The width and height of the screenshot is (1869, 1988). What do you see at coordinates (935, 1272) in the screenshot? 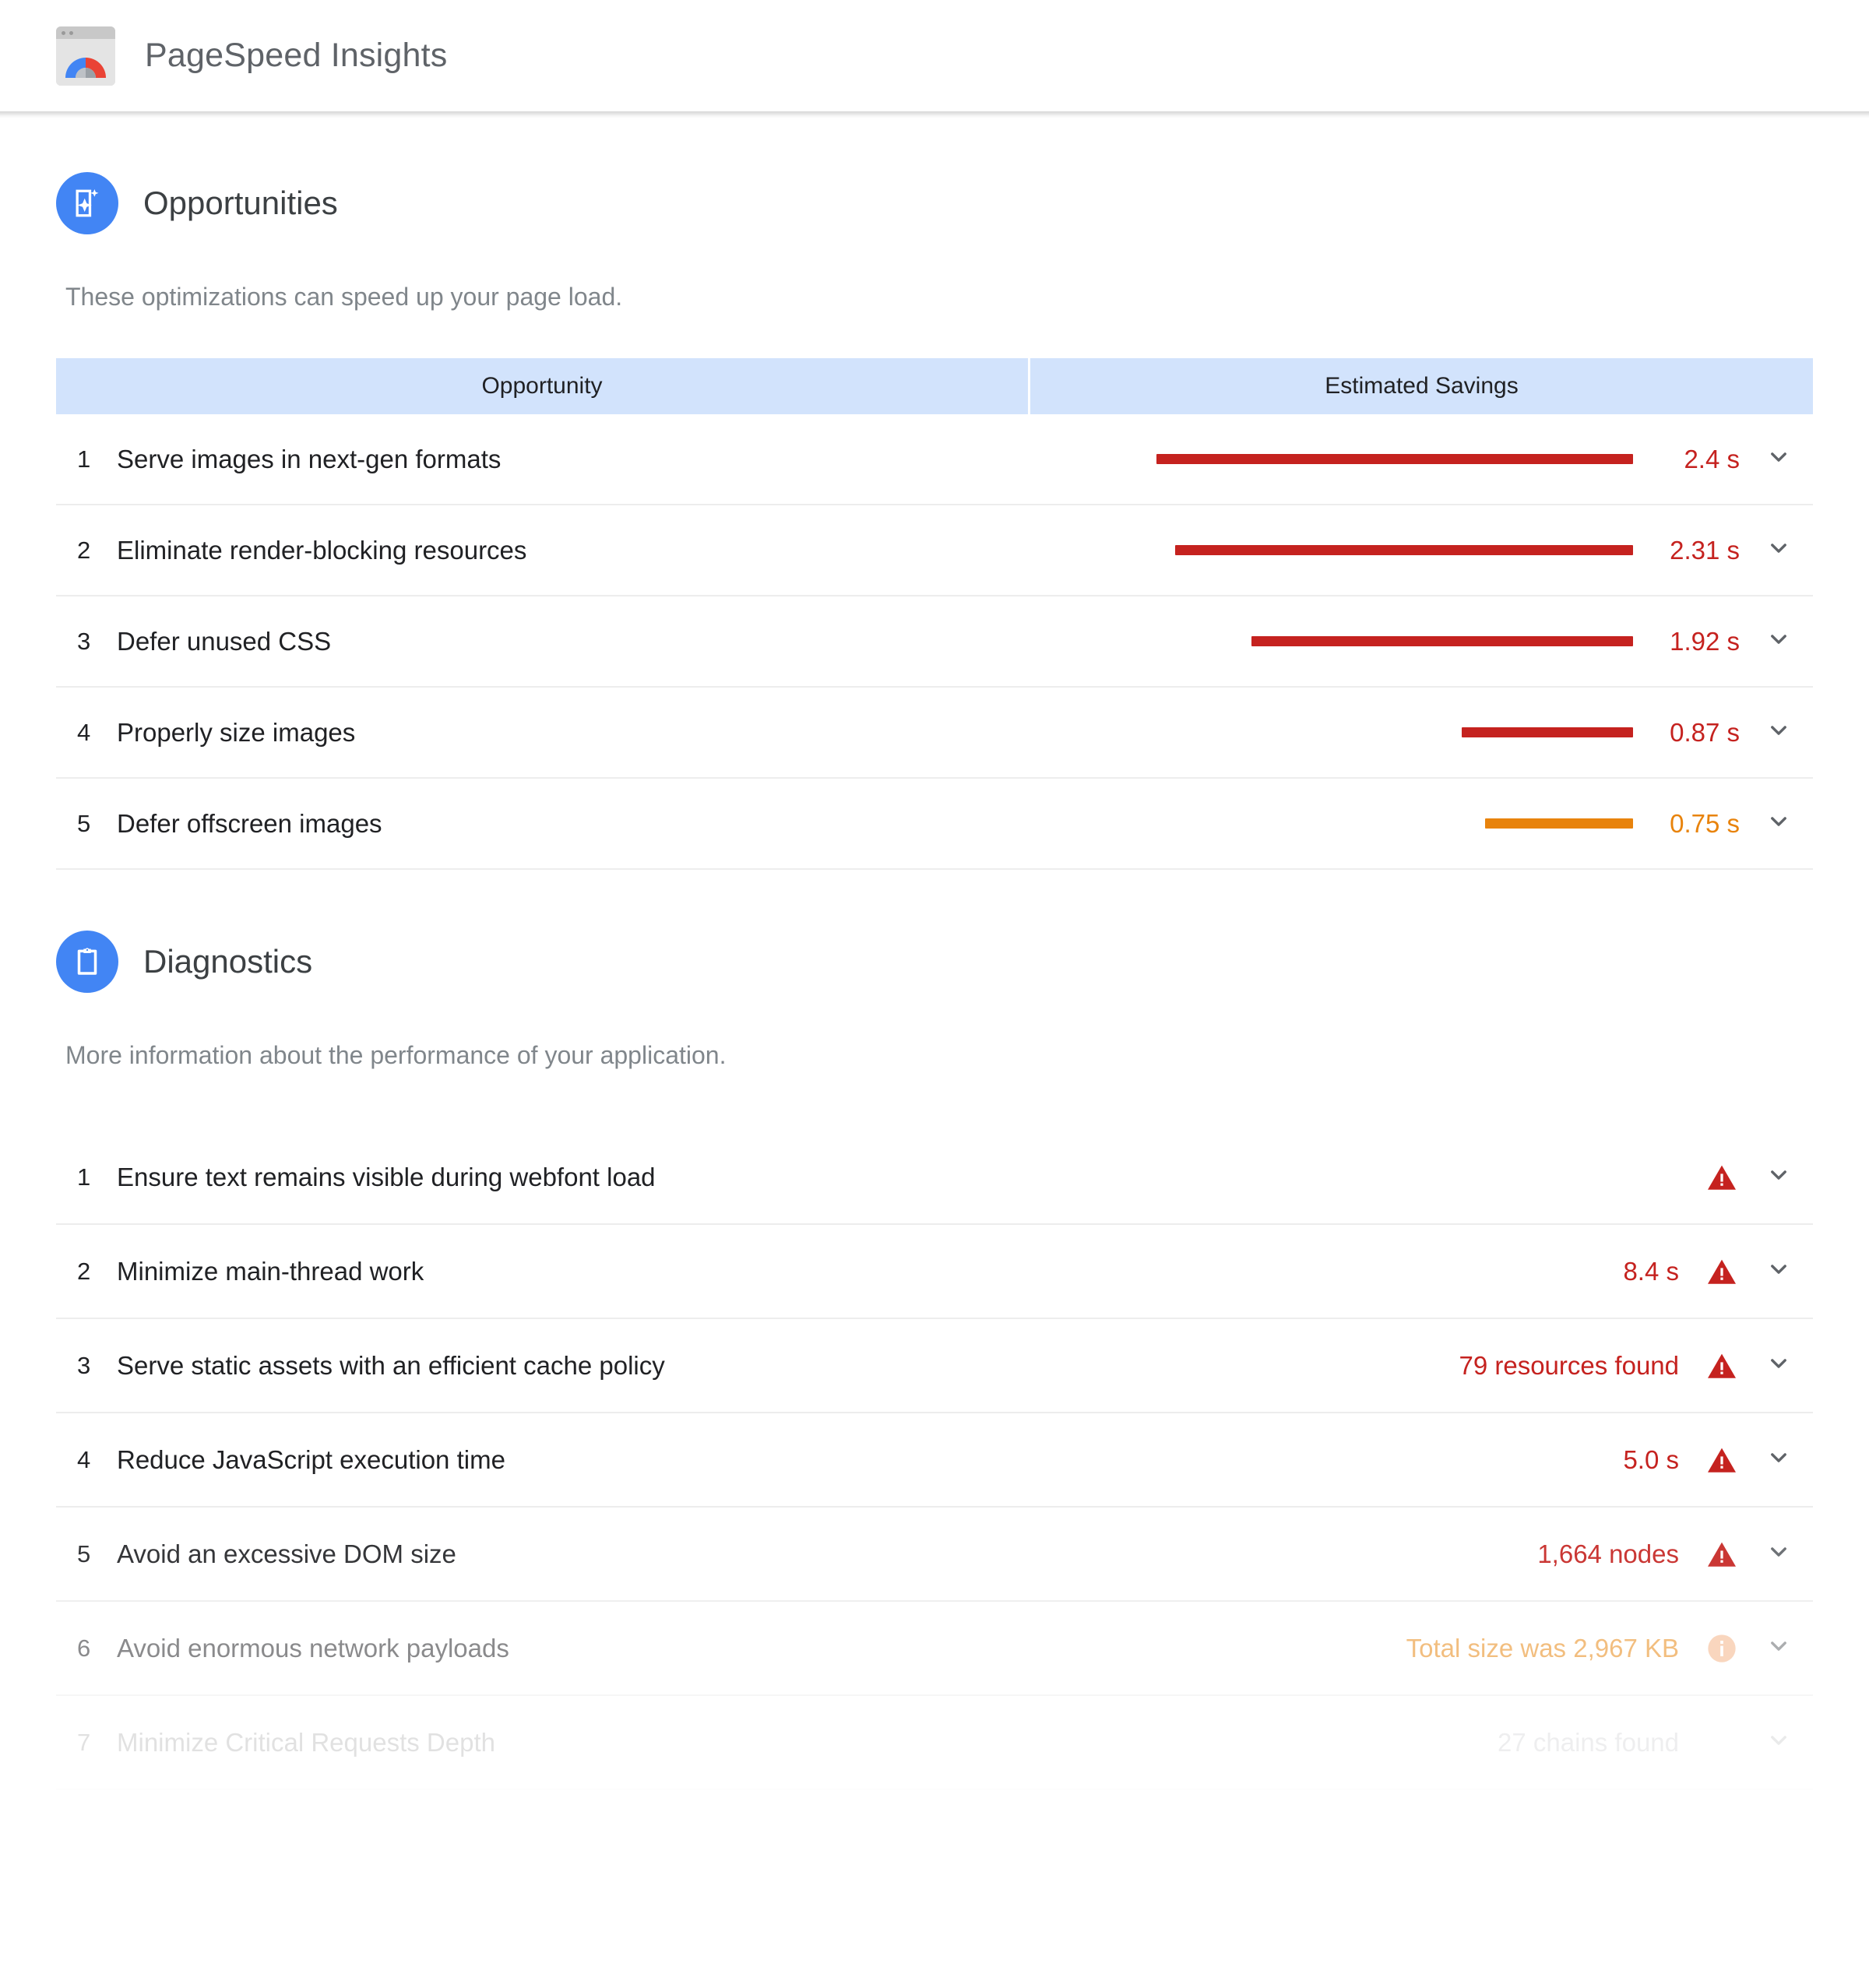
I see `diagnostic-row: 2 Minimize main-thread work 8.4 s` at bounding box center [935, 1272].